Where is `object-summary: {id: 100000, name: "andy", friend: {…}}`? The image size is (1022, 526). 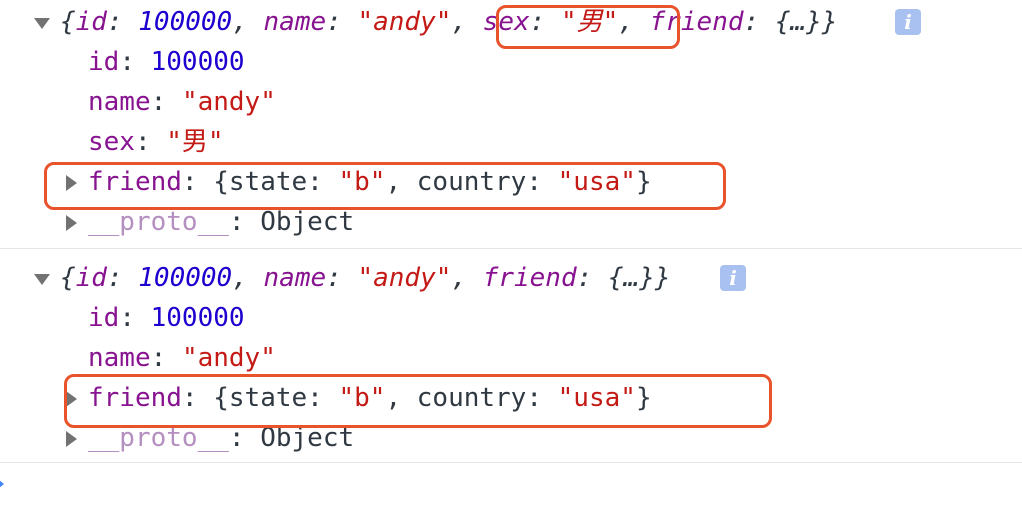 object-summary: {id: 100000, name: "andy", friend: {…}} is located at coordinates (365, 278).